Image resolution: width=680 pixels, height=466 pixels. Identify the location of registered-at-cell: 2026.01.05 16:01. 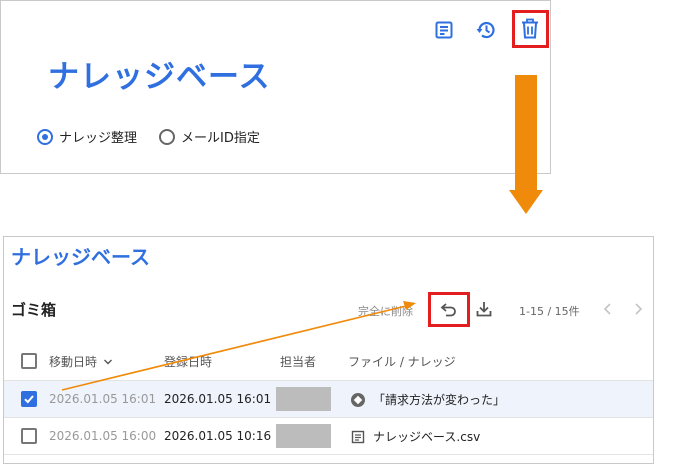
(218, 399).